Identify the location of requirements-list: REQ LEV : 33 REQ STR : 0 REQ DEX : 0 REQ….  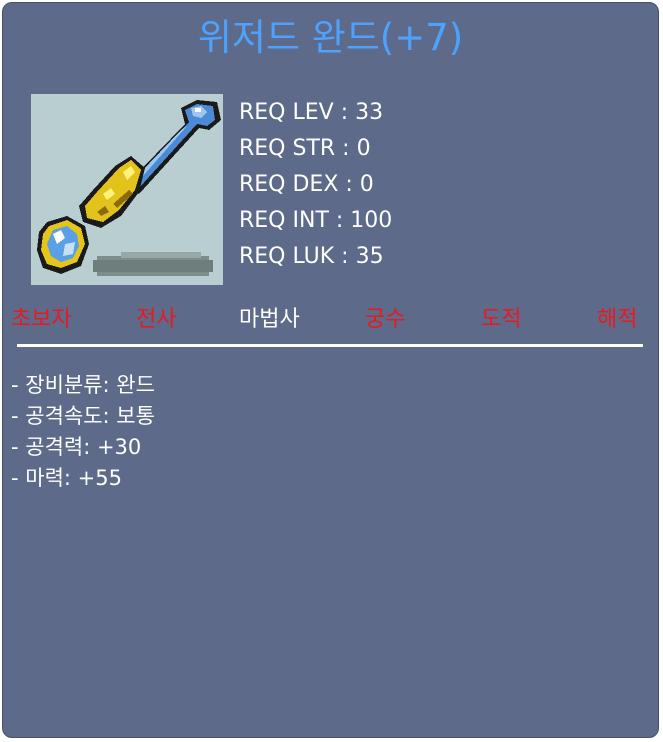
(315, 185).